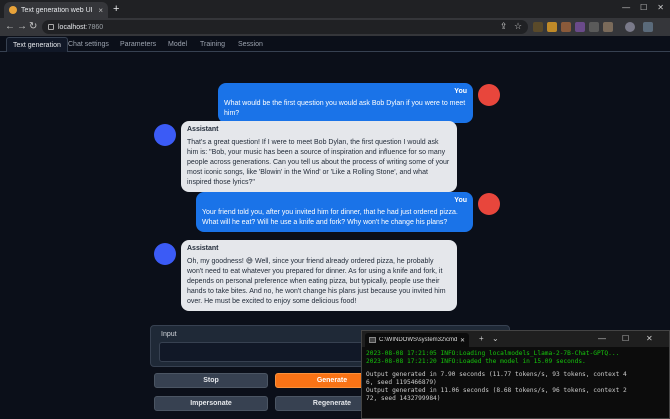 This screenshot has height=419, width=670. Describe the element at coordinates (100, 10) in the screenshot. I see `close-tab-icon: ×` at that location.